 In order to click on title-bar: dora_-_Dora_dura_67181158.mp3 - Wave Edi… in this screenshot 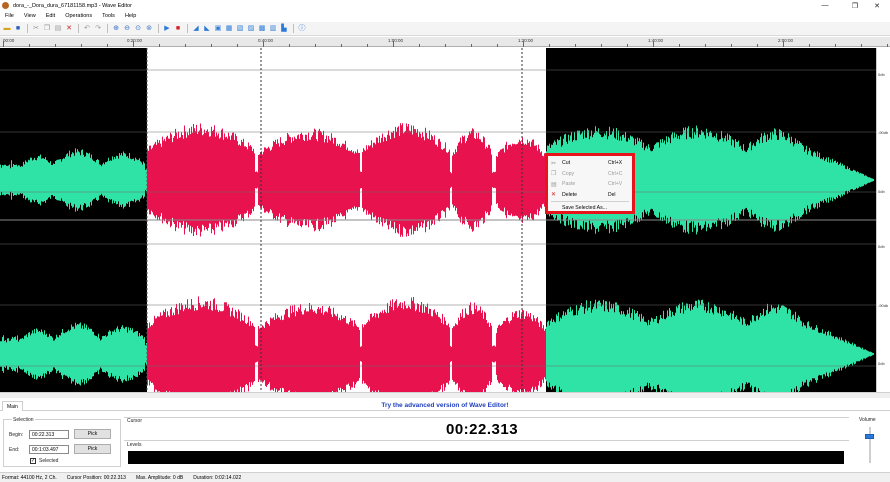, I will do `click(445, 5)`.